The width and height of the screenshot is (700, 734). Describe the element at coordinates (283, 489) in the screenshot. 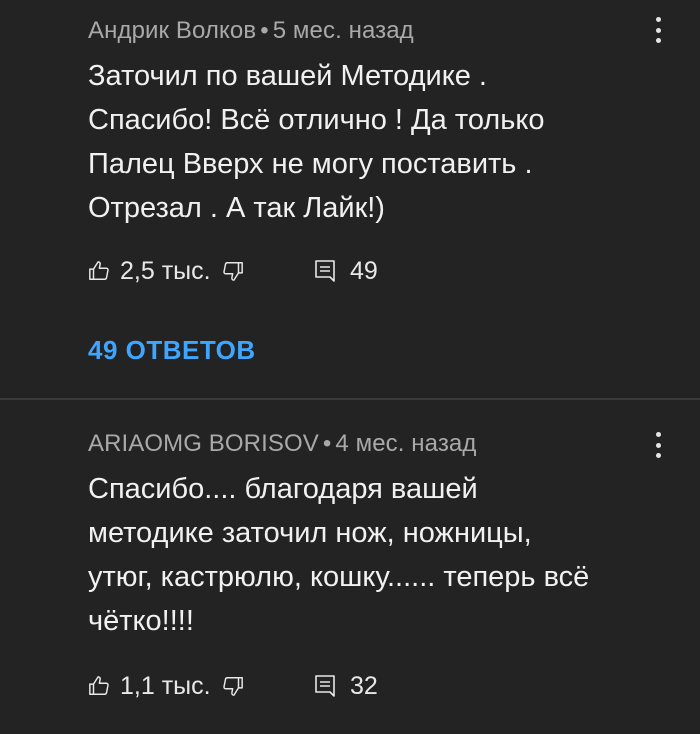

I see `comment-text-line: Спасибо.... благодаря вашей` at that location.